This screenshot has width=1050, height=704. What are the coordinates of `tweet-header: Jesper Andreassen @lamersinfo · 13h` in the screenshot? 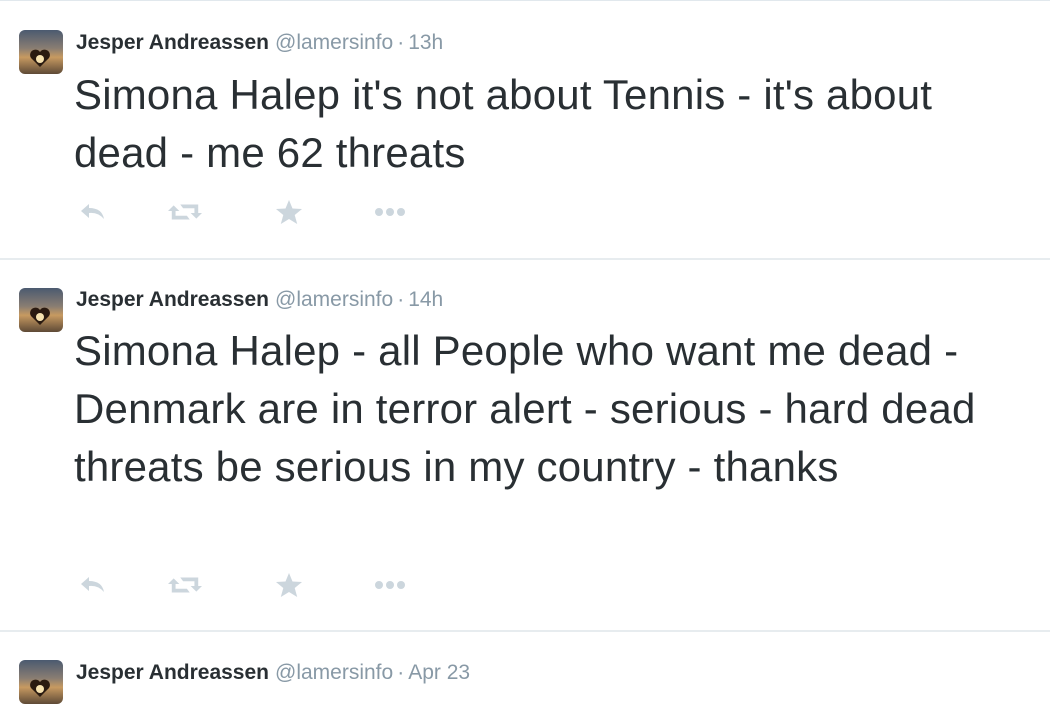 It's located at (259, 43).